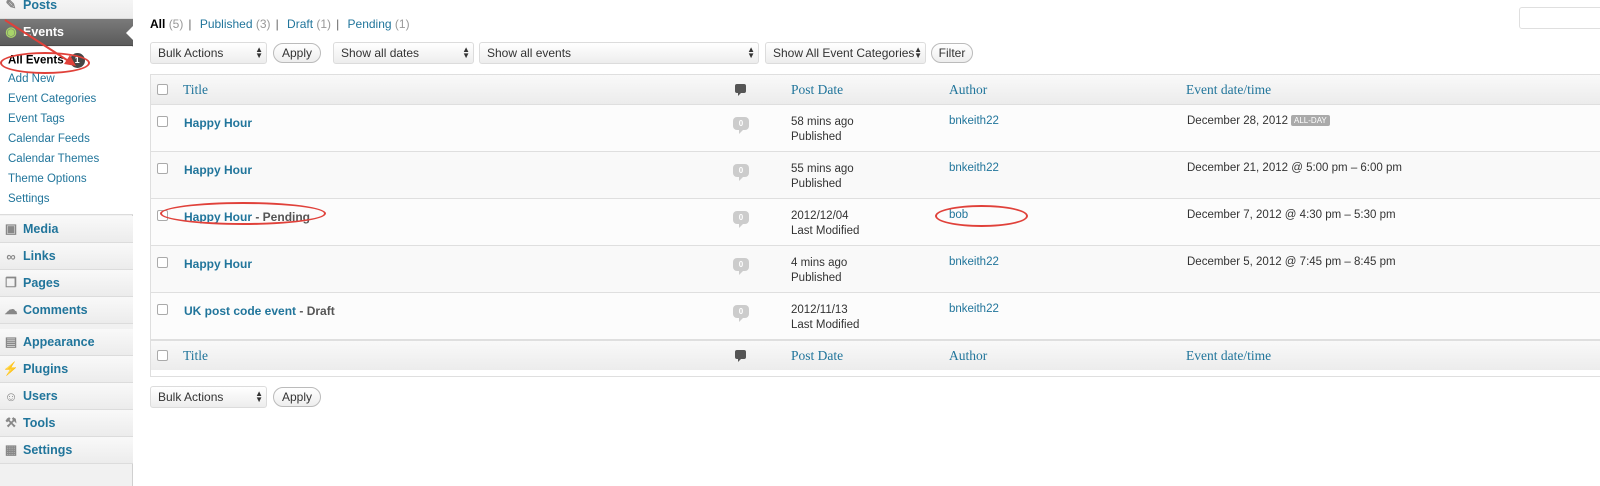  Describe the element at coordinates (53, 159) in the screenshot. I see `submenu-calendar-themes: Calendar Themes` at that location.